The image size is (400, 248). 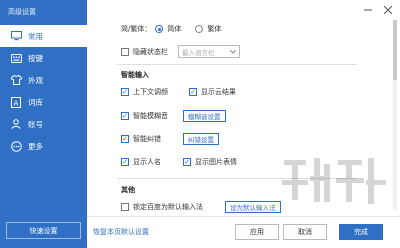 What do you see at coordinates (125, 92) in the screenshot?
I see `context-frequency-checkbox` at bounding box center [125, 92].